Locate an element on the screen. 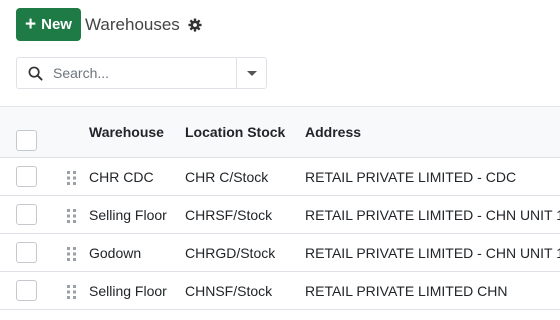 This screenshot has width=560, height=320. select-all-checkbox is located at coordinates (26, 140).